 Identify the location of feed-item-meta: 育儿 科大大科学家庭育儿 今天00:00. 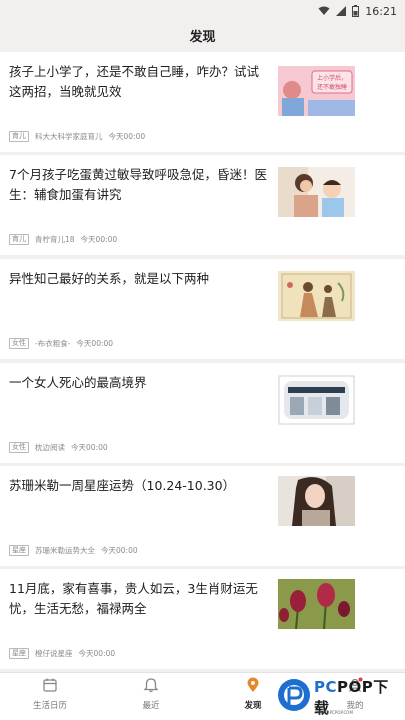
(77, 136).